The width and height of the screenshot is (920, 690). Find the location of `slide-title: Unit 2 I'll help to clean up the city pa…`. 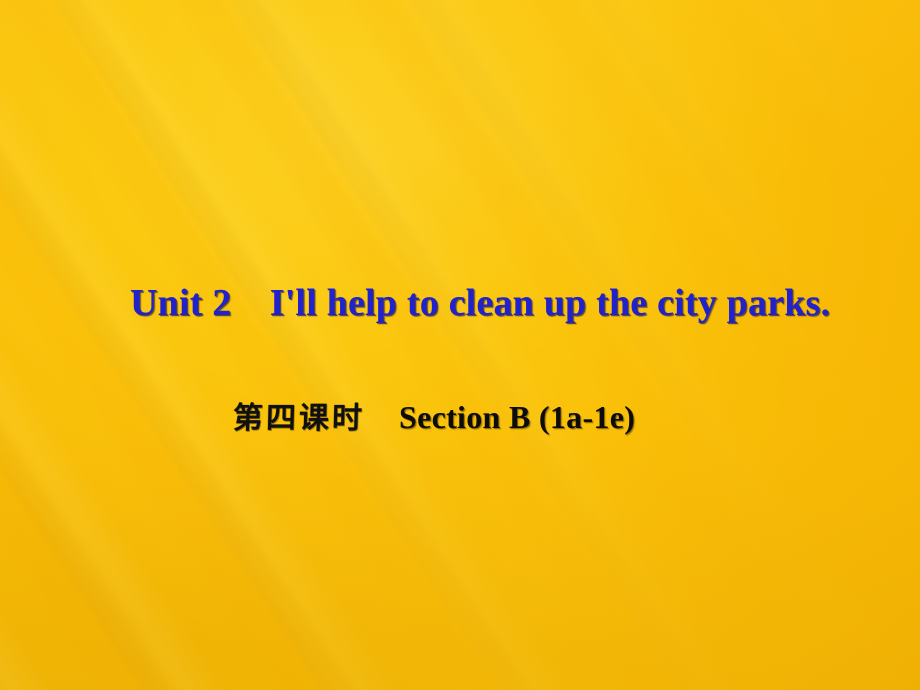

slide-title: Unit 2 I'll help to clean up the city pa… is located at coordinates (460, 303).